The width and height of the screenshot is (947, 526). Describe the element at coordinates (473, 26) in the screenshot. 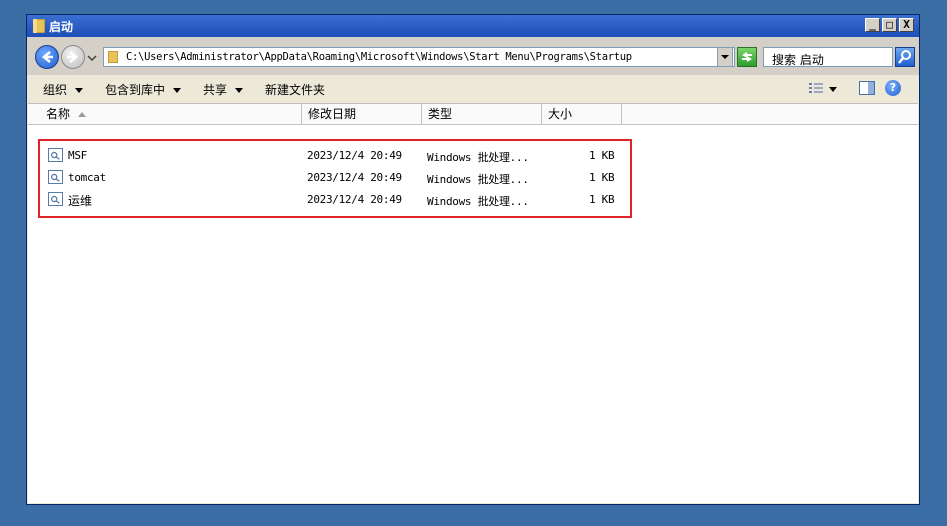

I see `title-bar: 启动 _ □ X` at that location.